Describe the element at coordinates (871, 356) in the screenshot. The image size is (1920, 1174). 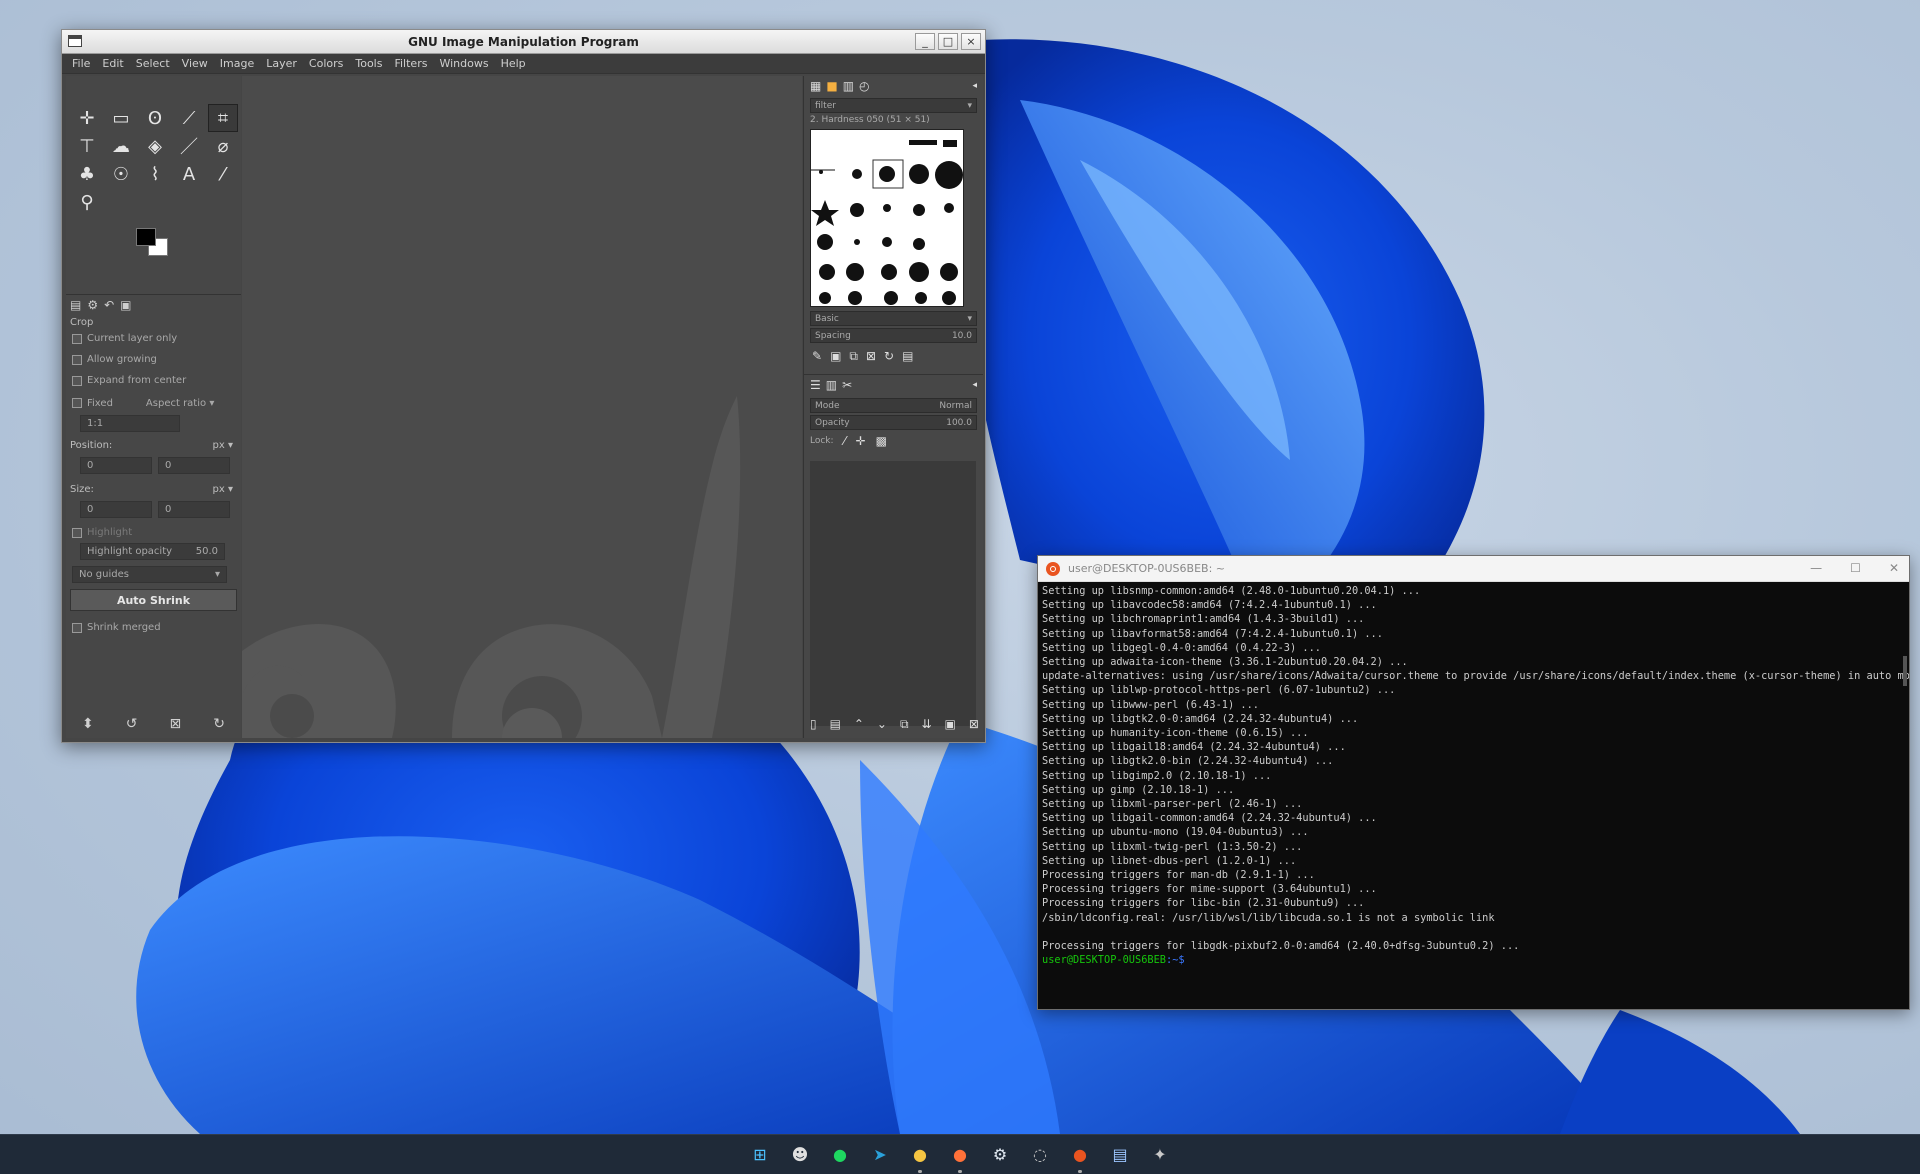
I see `delete-brush-icon: ⊠` at that location.